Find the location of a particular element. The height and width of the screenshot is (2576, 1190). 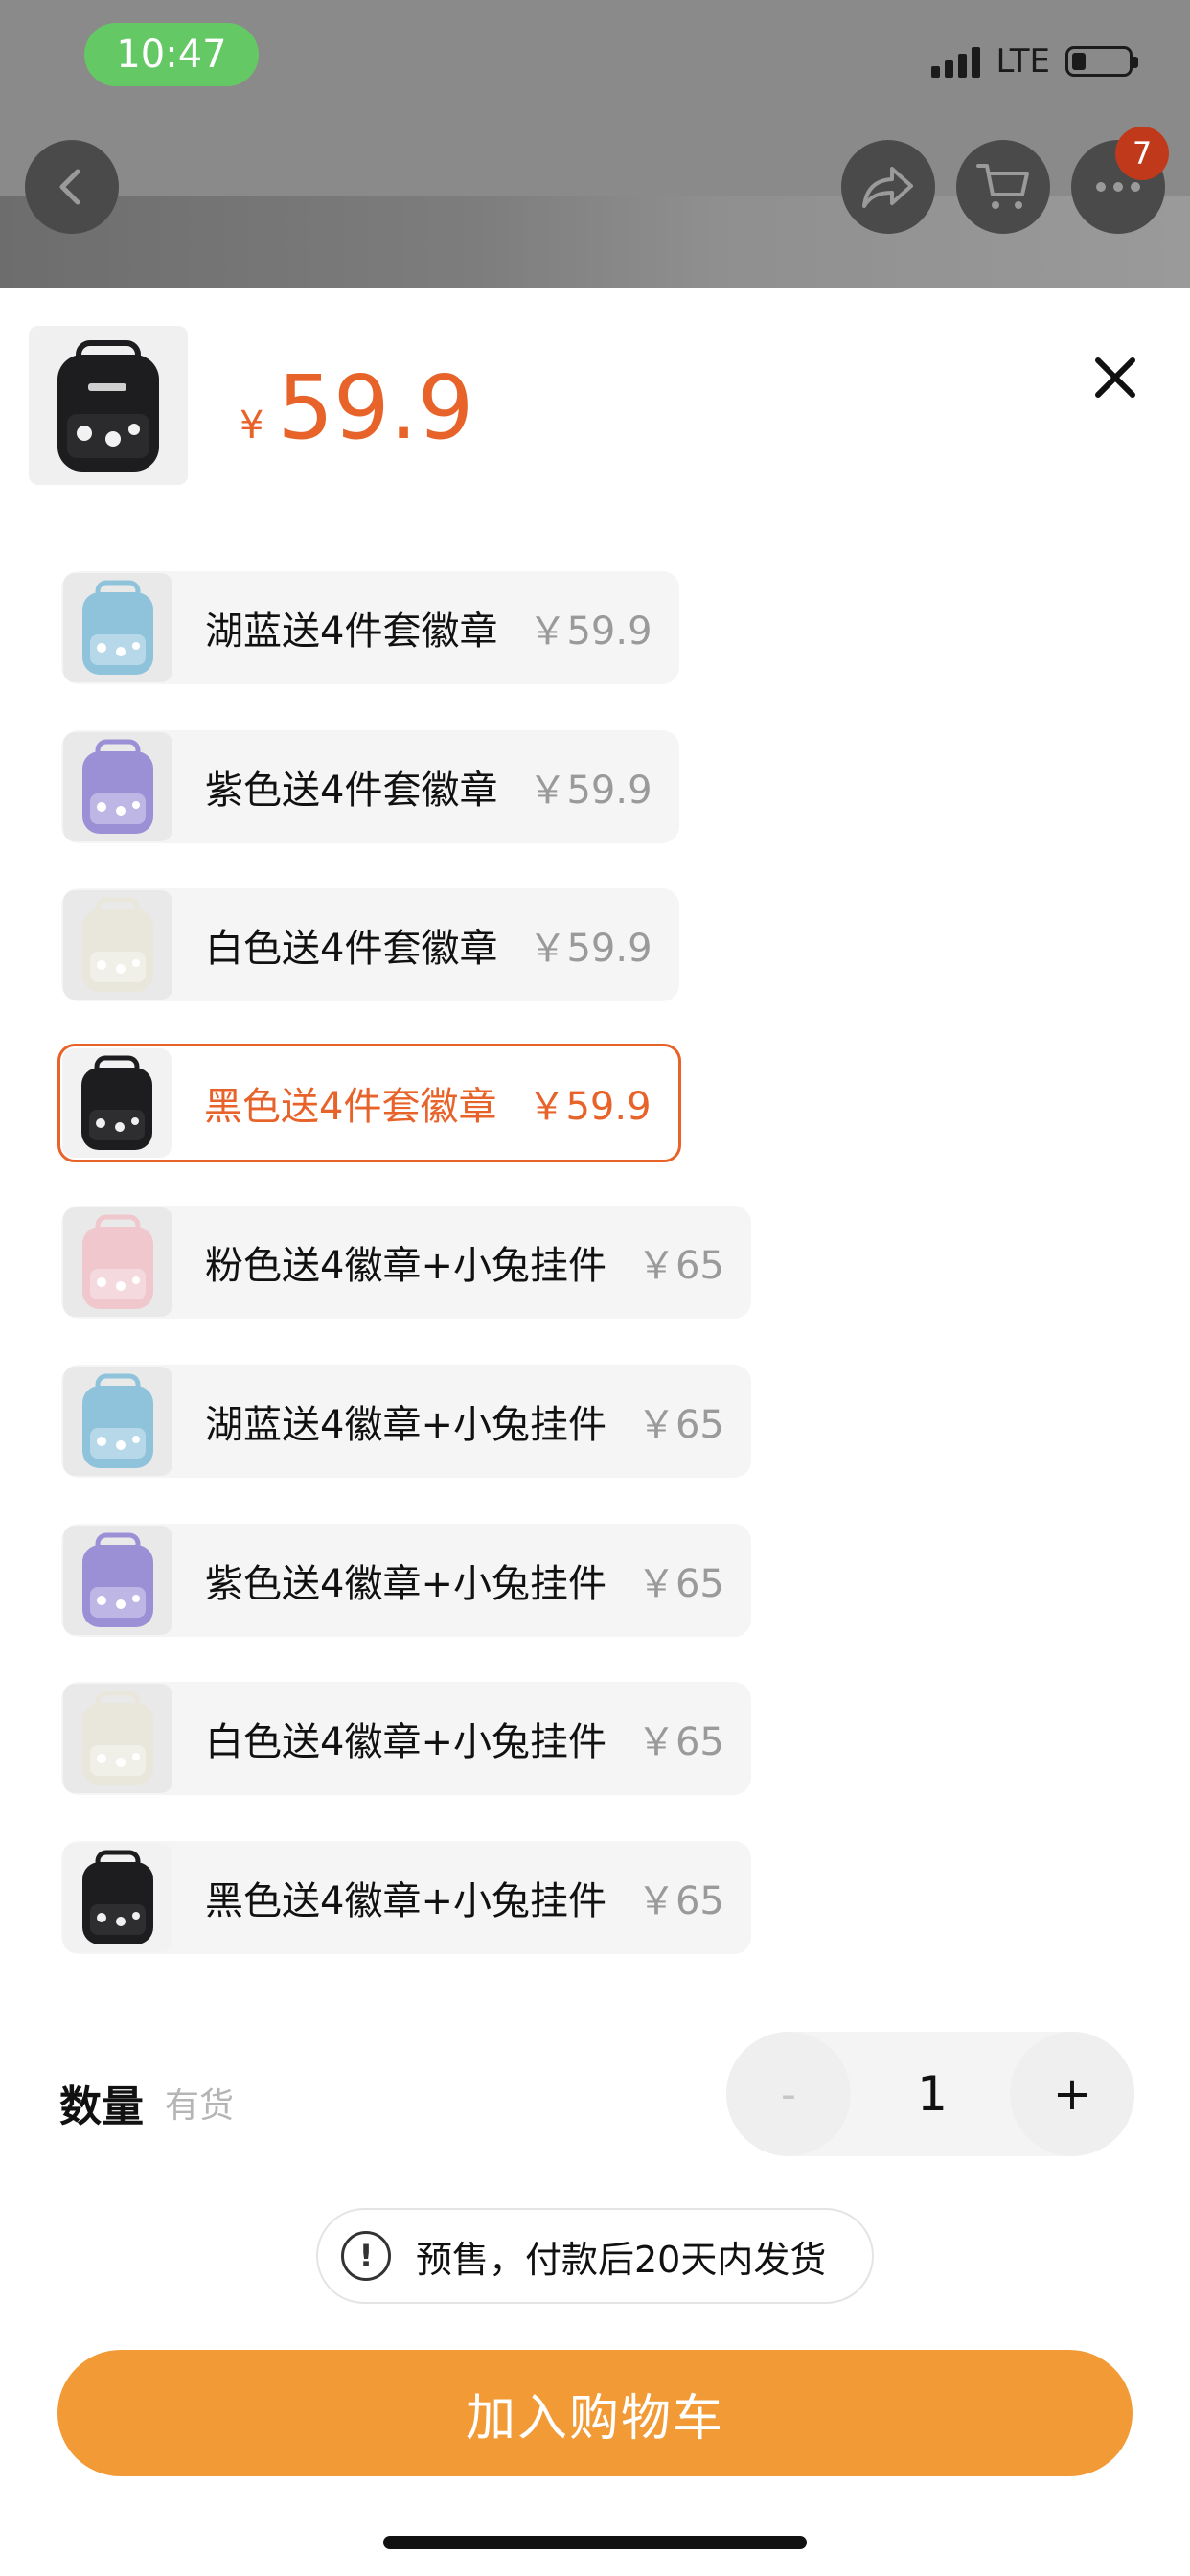

sku-option: 白色送4件套徽章 ￥59.9 is located at coordinates (370, 945).